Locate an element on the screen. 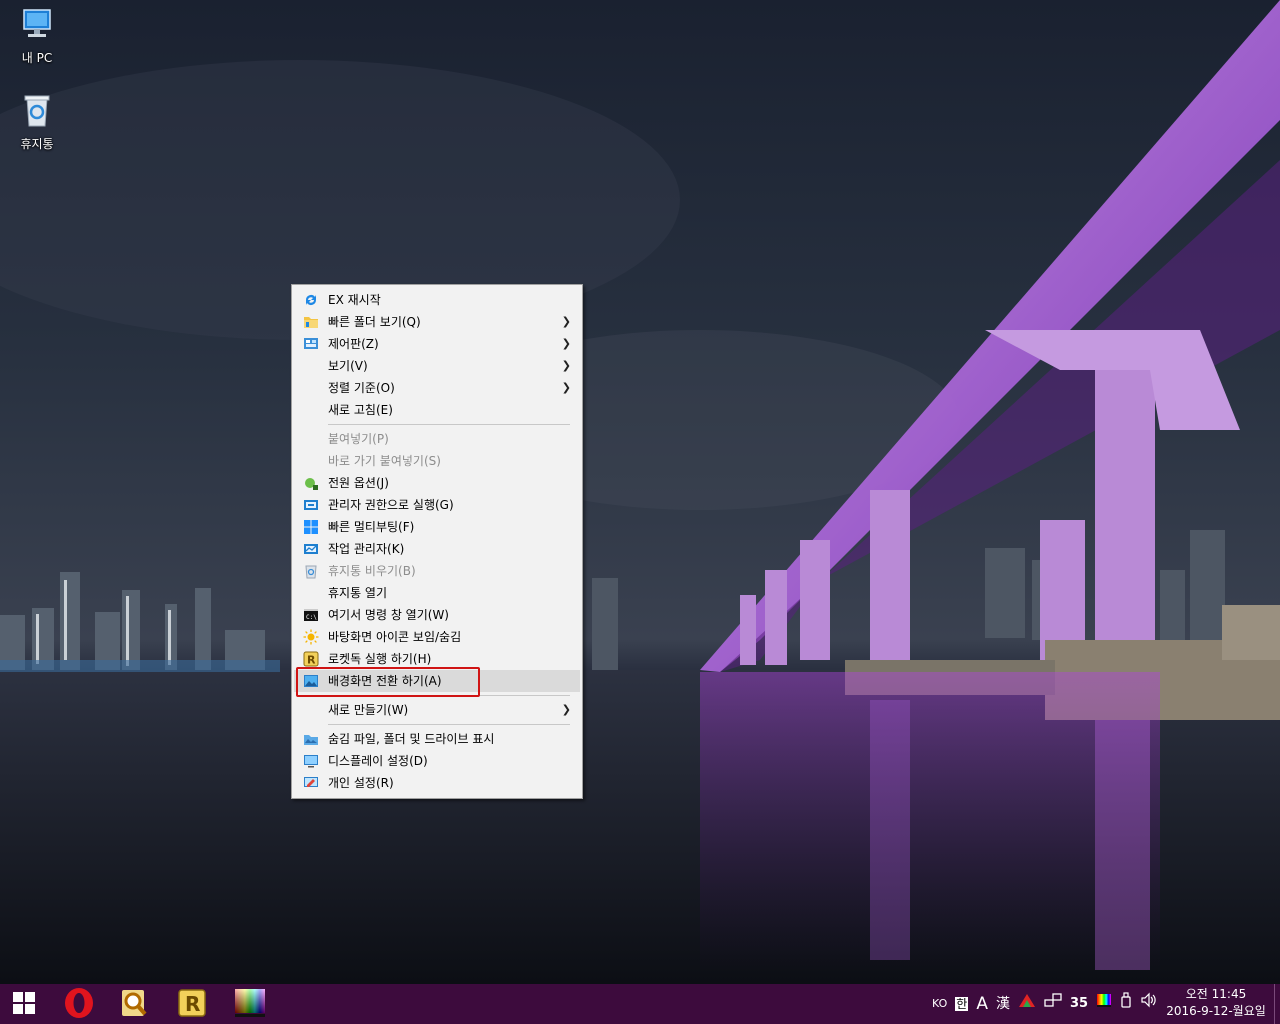 Image resolution: width=1280 pixels, height=1024 pixels. menu-item-run-as-admin: 관리자 권한으로 실행(G) is located at coordinates (437, 505).